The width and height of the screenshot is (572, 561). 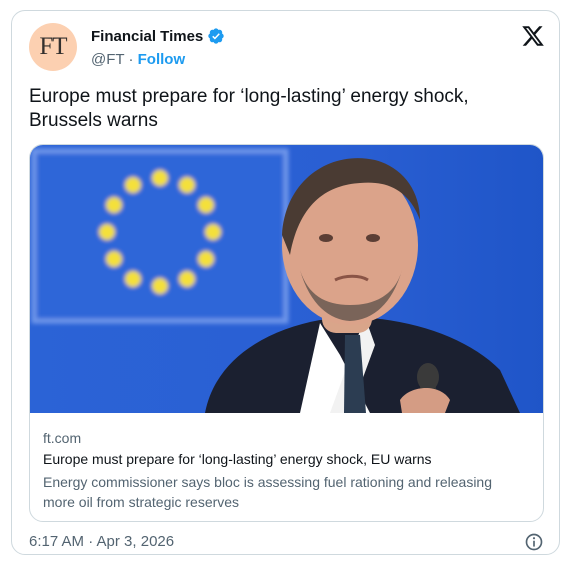 What do you see at coordinates (533, 36) in the screenshot?
I see `x-logo-icon` at bounding box center [533, 36].